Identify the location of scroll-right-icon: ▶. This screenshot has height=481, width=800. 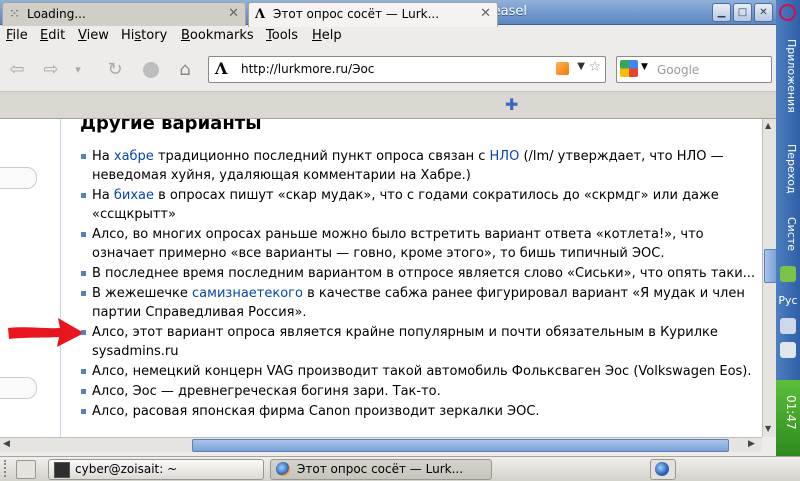
(751, 444).